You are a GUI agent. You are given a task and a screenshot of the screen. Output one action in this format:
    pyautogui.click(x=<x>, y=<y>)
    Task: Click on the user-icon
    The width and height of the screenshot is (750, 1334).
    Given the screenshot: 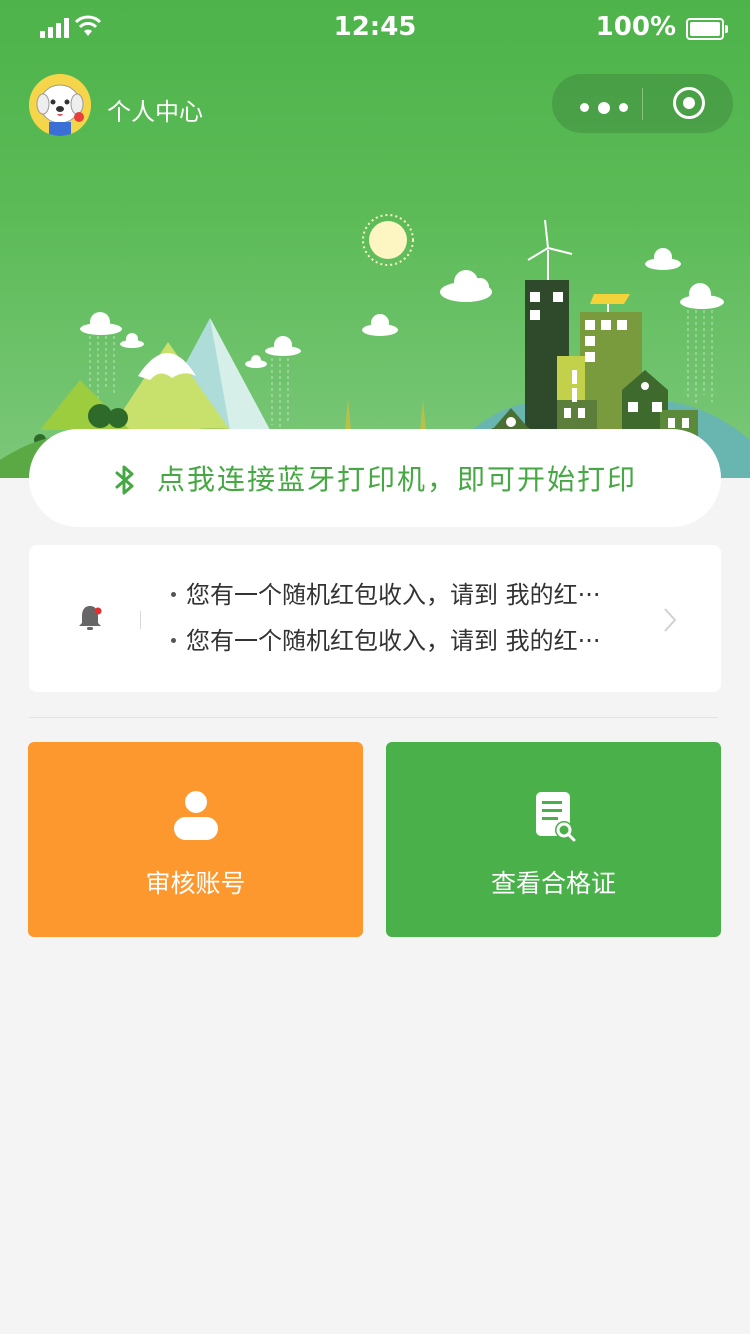 What is the action you would take?
    pyautogui.click(x=195, y=815)
    